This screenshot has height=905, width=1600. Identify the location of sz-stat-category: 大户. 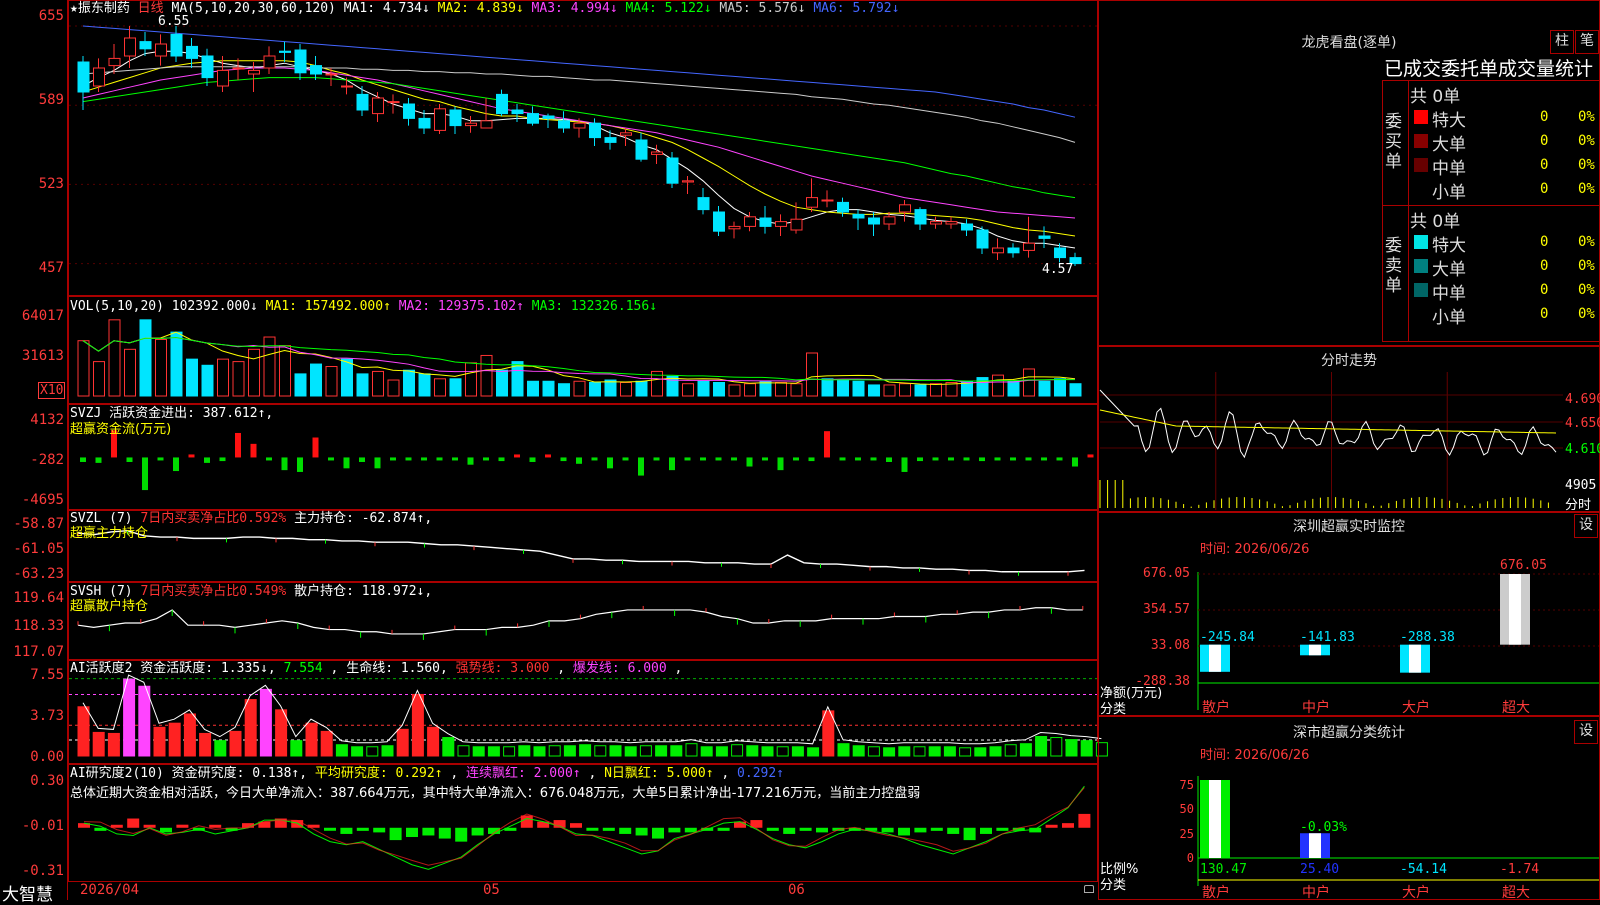
(1416, 893).